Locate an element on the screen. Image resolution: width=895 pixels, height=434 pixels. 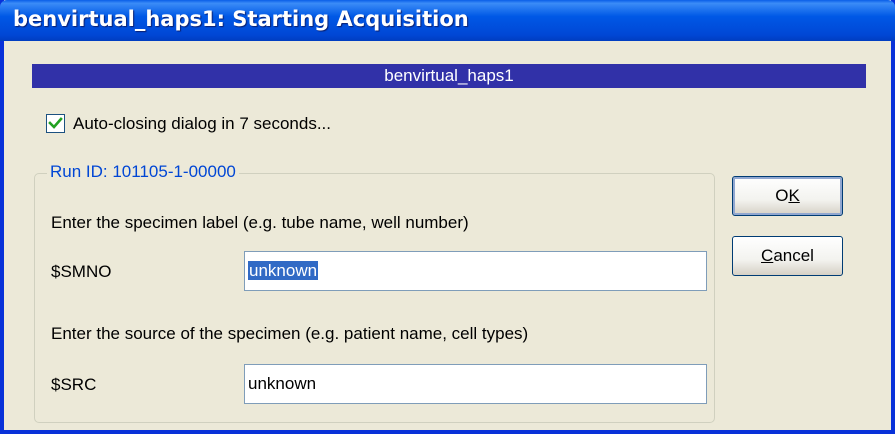
ok-label-prefix: O is located at coordinates (782, 195).